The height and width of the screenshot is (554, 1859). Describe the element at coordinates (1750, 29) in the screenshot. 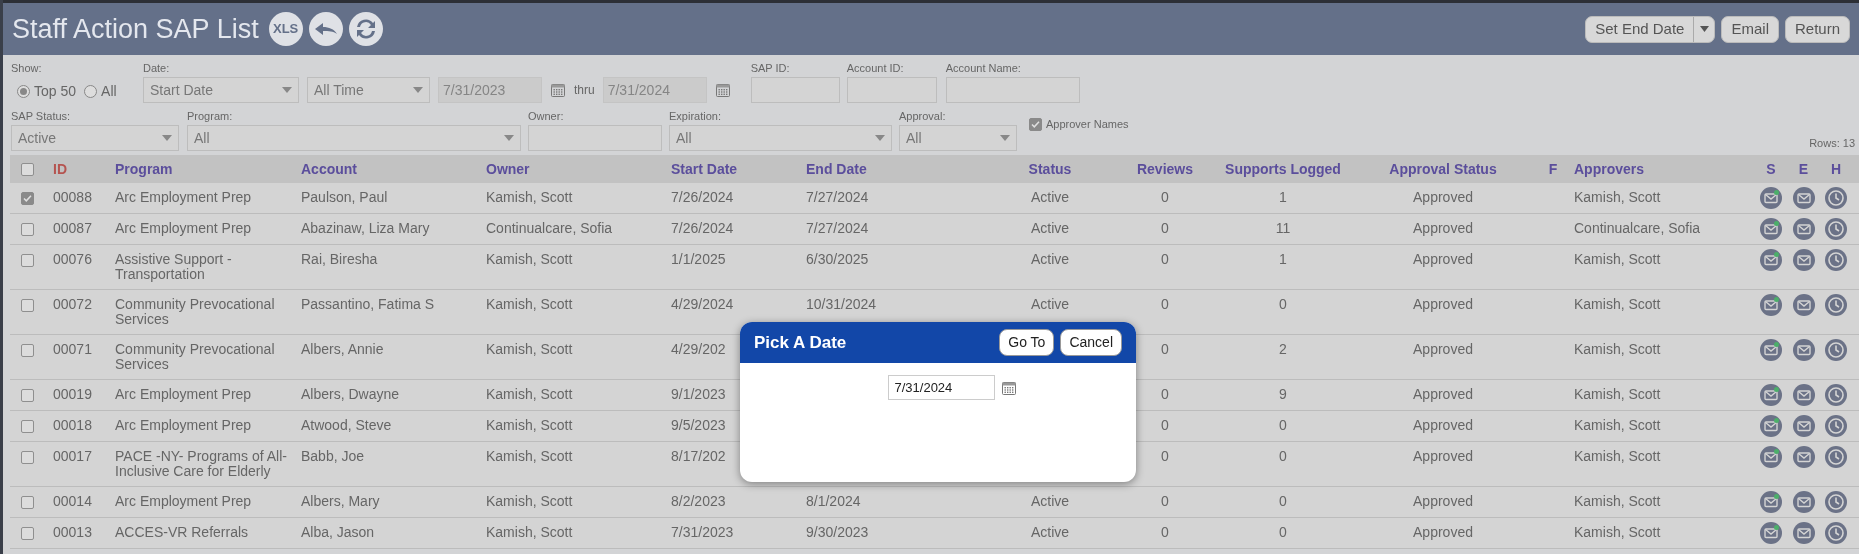

I see `email-button: Email` at that location.